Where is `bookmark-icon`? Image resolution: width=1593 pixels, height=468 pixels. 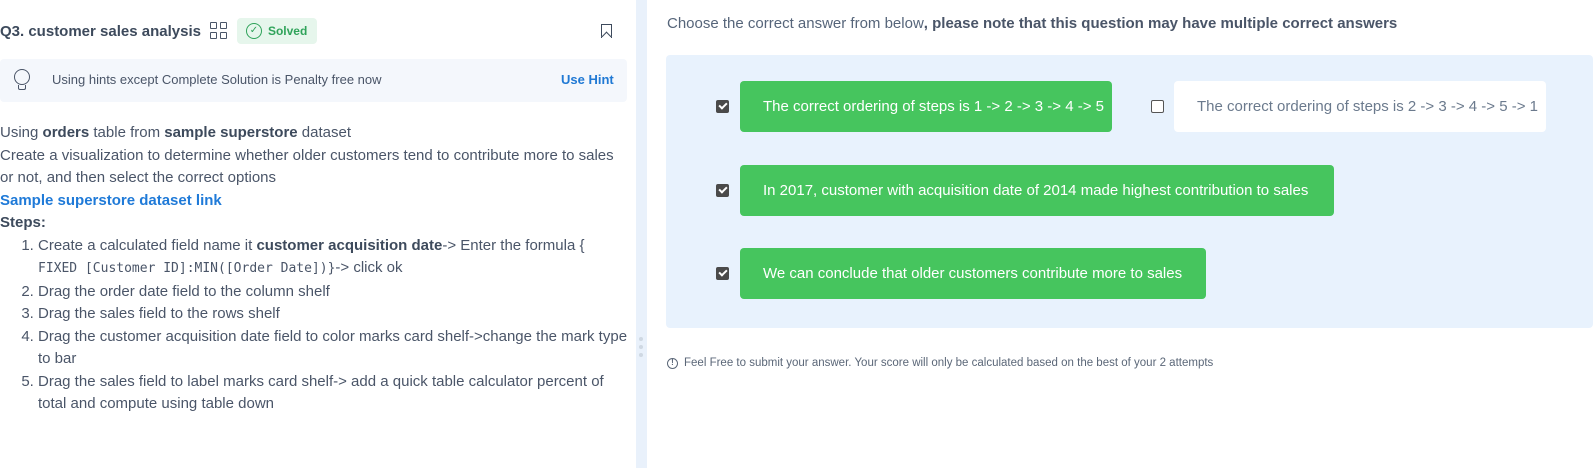
bookmark-icon is located at coordinates (606, 31).